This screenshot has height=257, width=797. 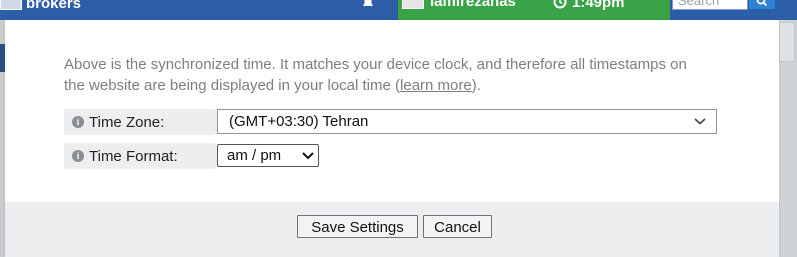 What do you see at coordinates (413, 4) in the screenshot?
I see `avatar` at bounding box center [413, 4].